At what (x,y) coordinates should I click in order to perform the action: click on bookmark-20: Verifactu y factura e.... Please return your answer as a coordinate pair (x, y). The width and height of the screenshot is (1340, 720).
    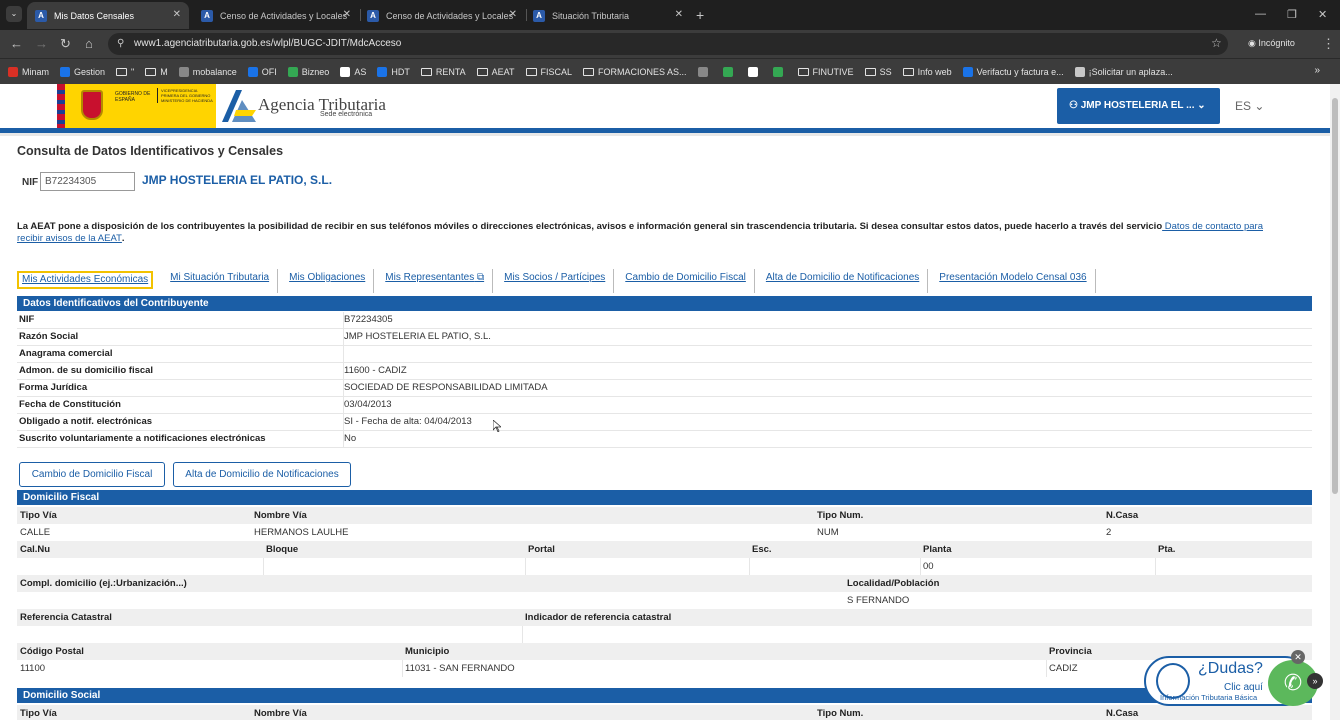
    Looking at the image, I should click on (1013, 71).